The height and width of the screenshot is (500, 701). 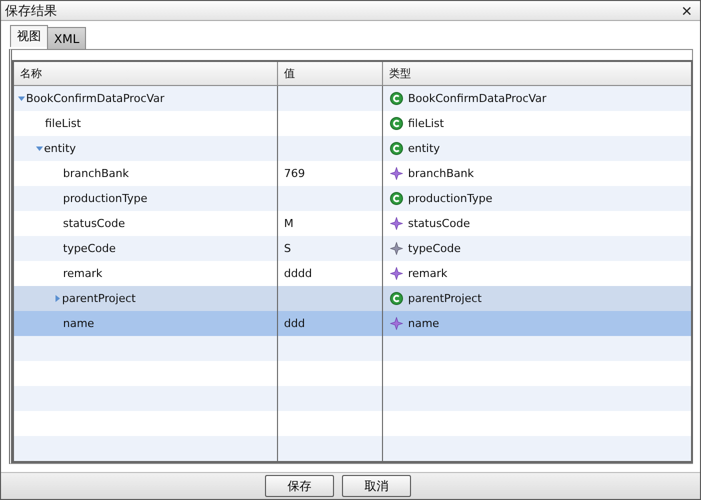 What do you see at coordinates (289, 223) in the screenshot?
I see `value-text: M` at bounding box center [289, 223].